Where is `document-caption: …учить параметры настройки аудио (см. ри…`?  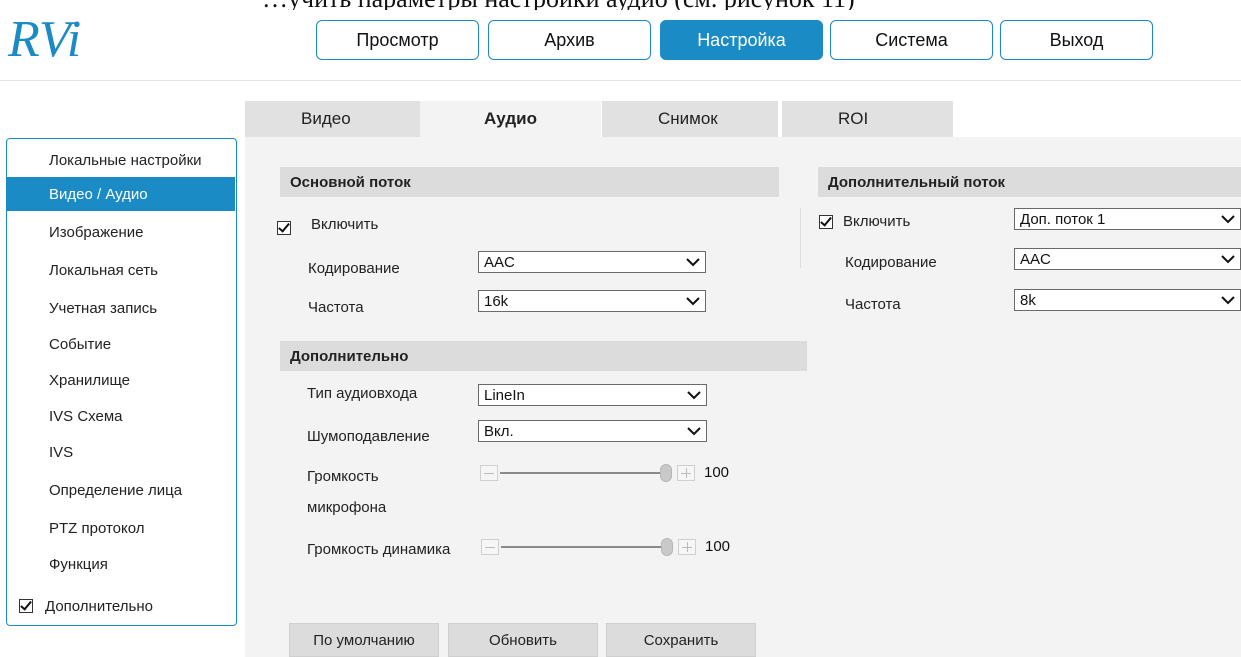 document-caption: …учить параметры настройки аудио (см. ри… is located at coordinates (751, 5).